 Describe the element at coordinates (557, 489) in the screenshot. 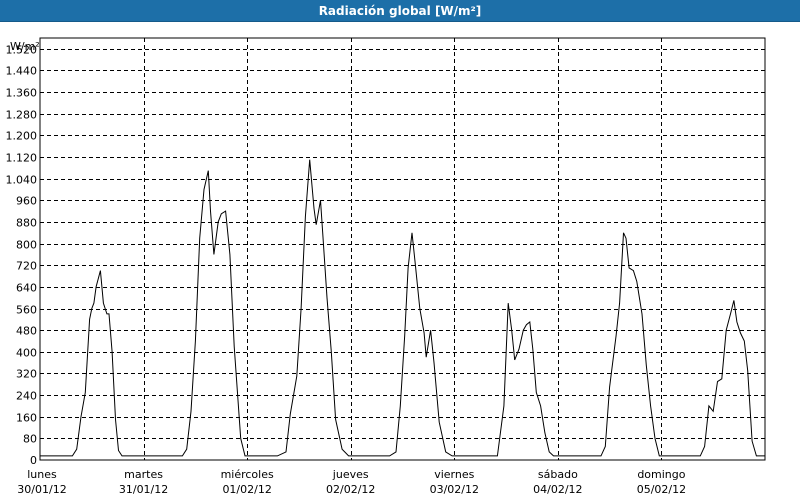

I see `x-tick-day-date: 04/02/12` at that location.